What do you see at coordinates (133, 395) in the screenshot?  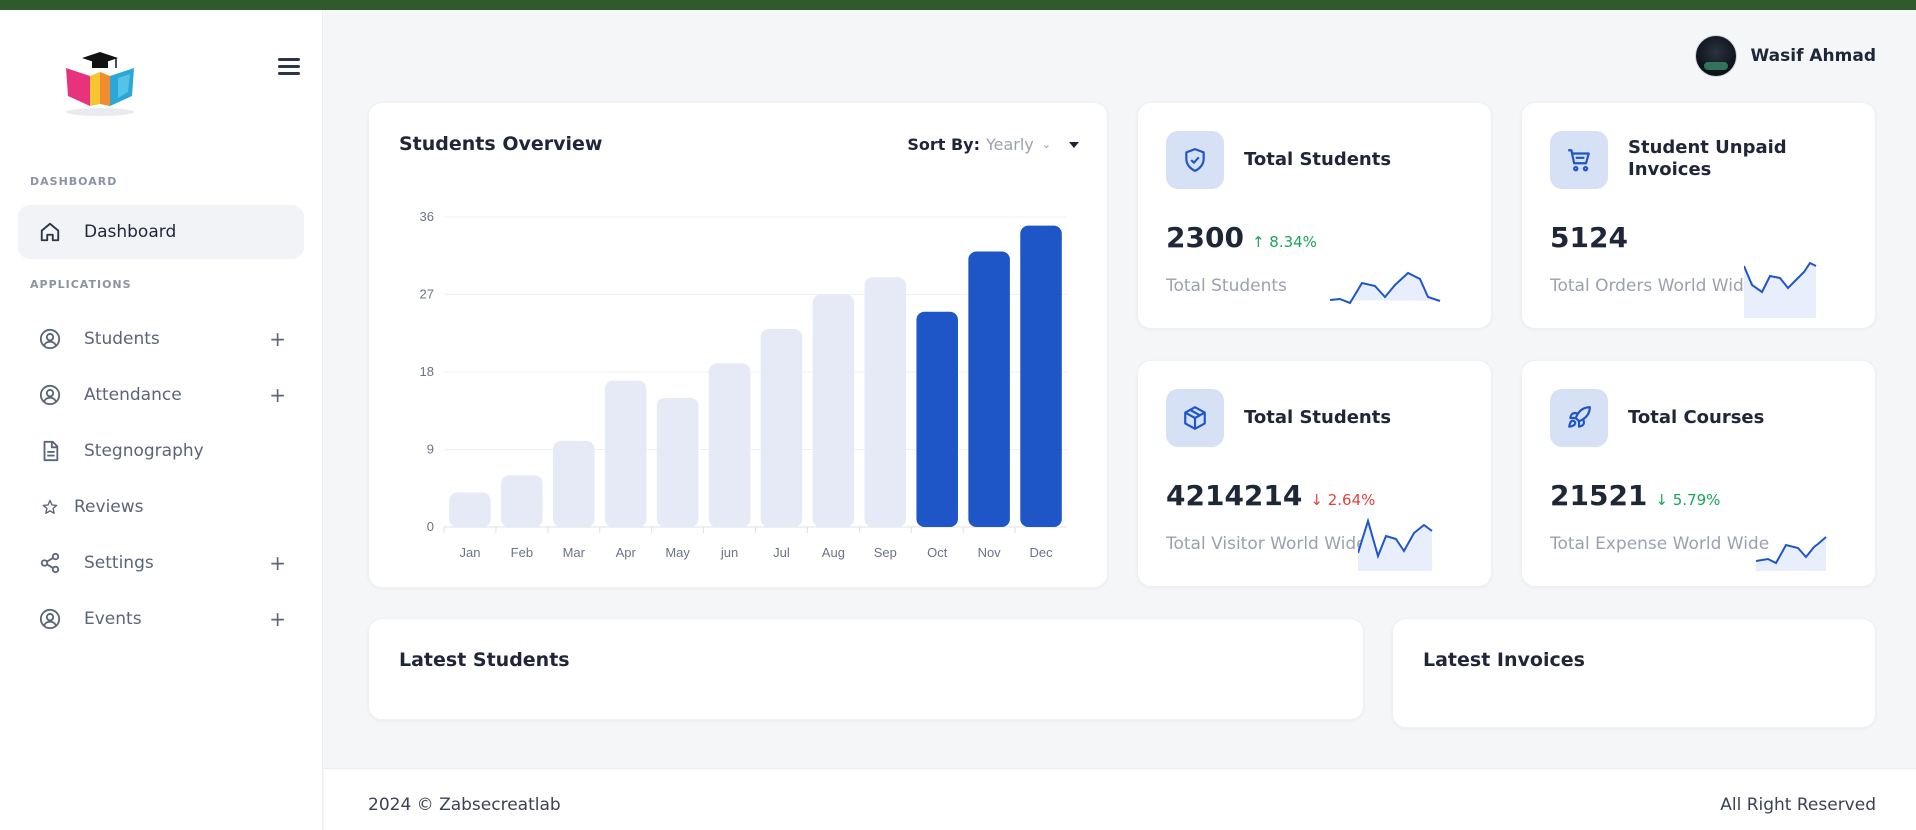 I see `sidebar-item-label: Attendance` at bounding box center [133, 395].